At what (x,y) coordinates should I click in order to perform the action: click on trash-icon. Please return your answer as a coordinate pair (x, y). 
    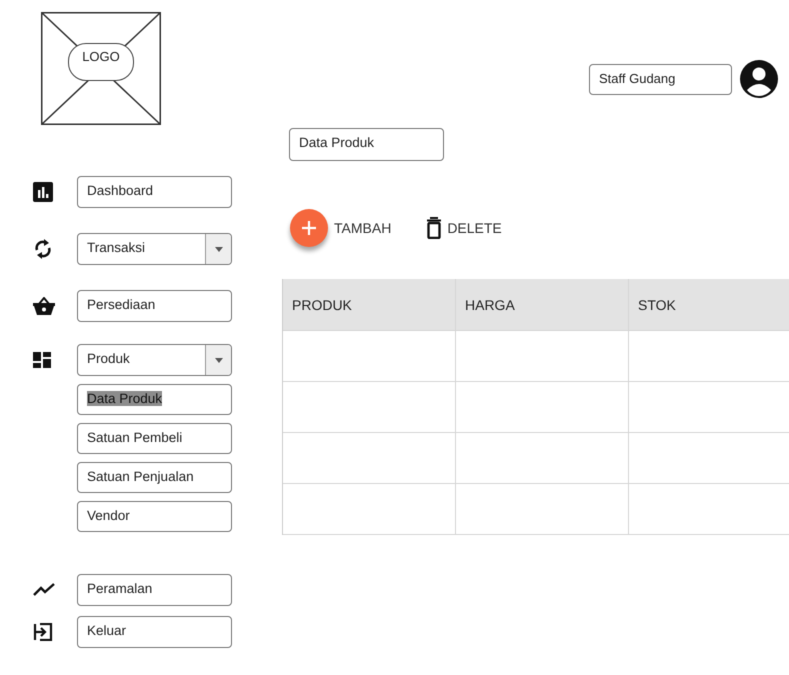
    Looking at the image, I should click on (434, 228).